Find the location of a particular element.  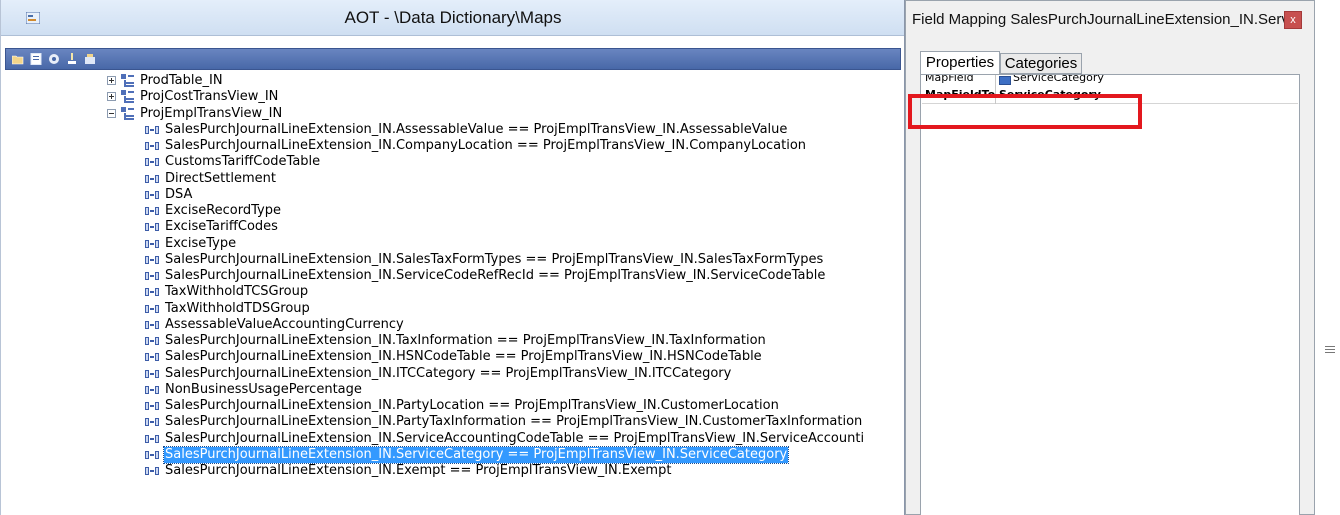

compile-icon is located at coordinates (54, 59).